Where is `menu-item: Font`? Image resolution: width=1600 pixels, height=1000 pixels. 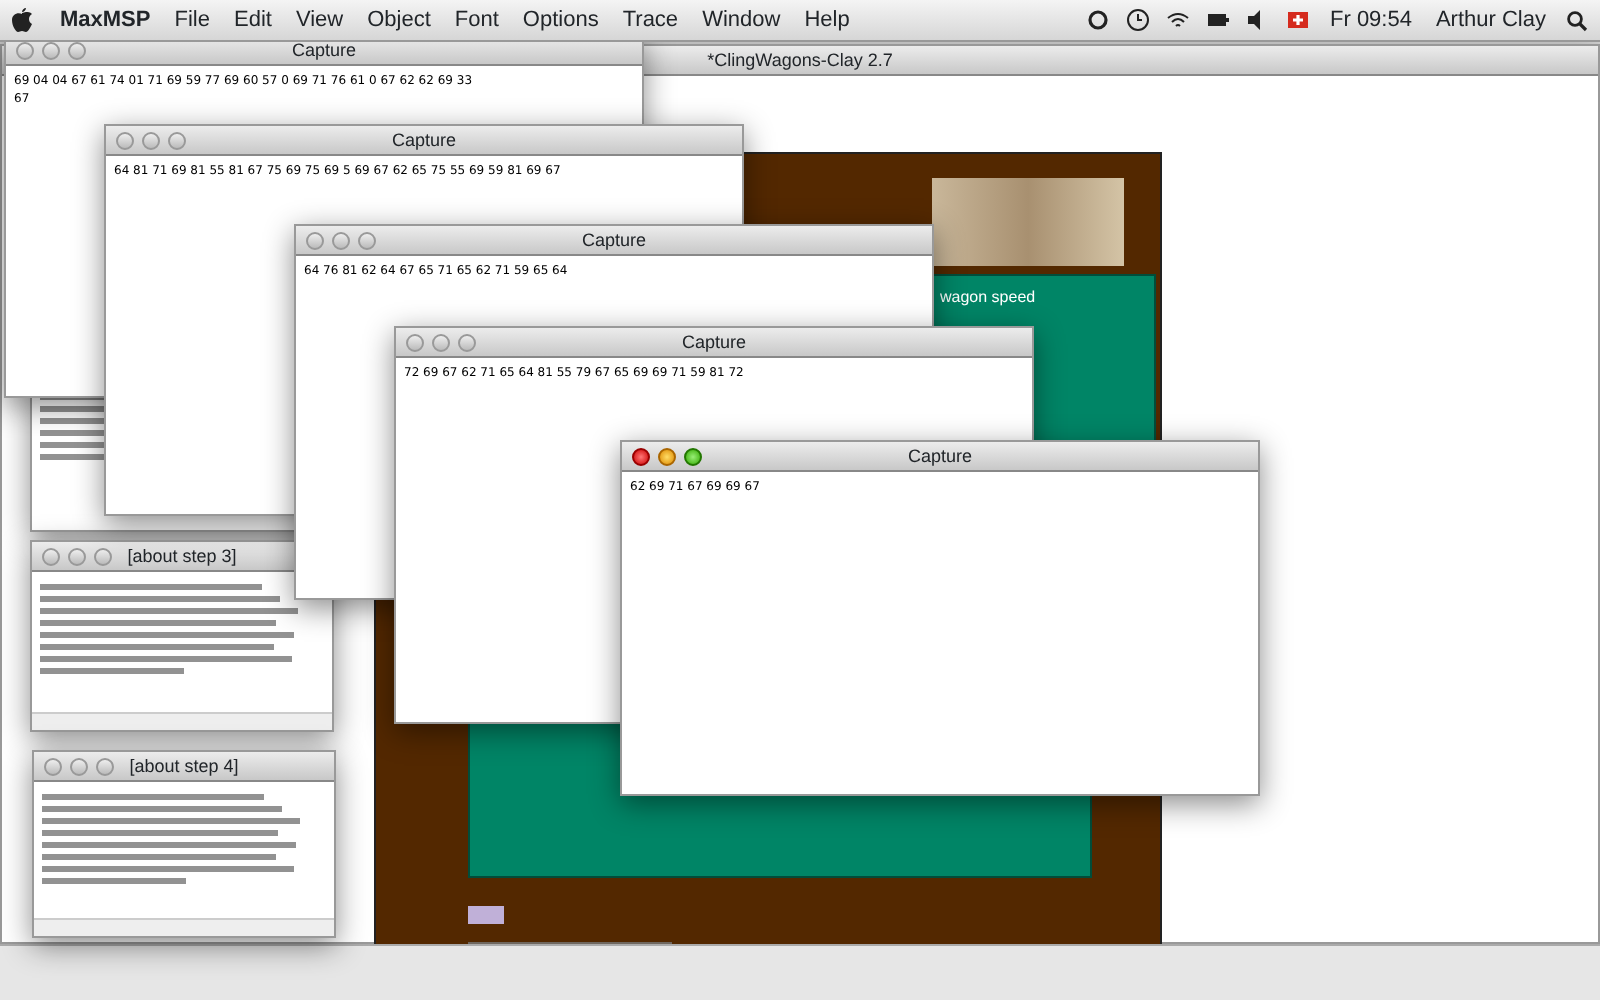 menu-item: Font is located at coordinates (476, 20).